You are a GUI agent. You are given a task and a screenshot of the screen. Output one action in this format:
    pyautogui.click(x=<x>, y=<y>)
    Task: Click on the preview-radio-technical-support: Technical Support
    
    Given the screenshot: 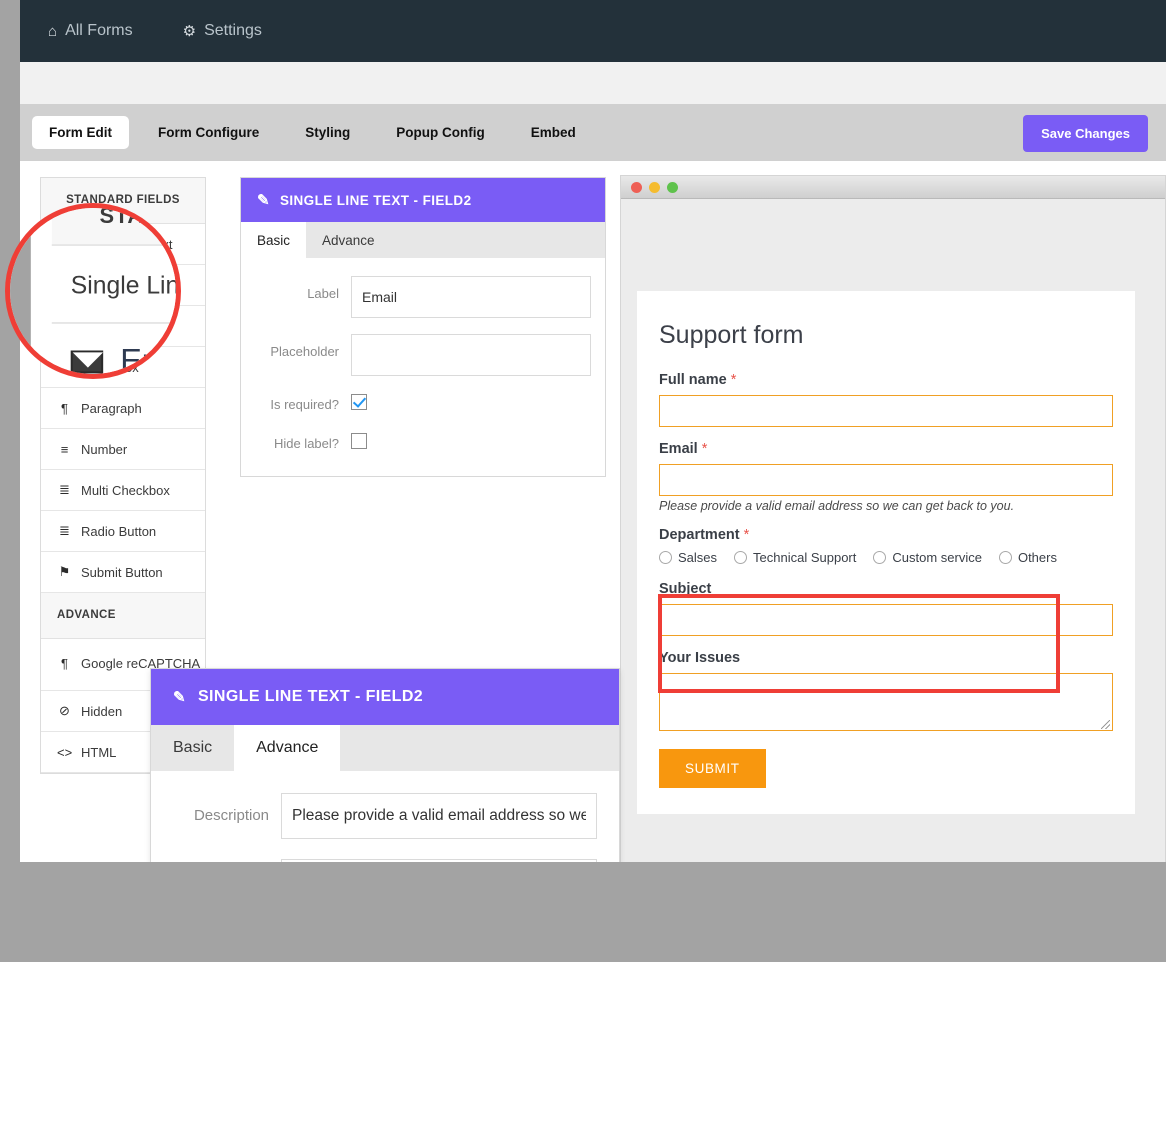 What is the action you would take?
    pyautogui.click(x=795, y=557)
    